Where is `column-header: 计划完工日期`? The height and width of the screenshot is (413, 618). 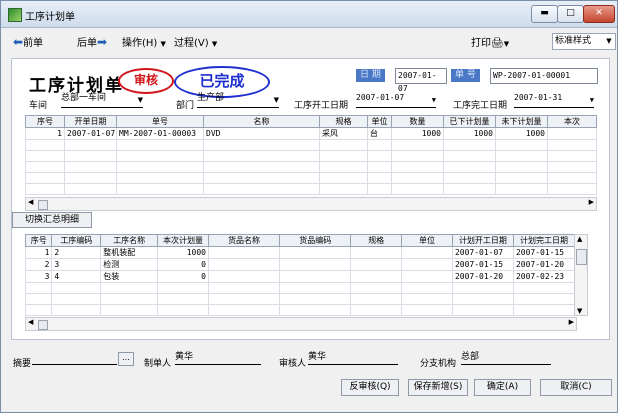 column-header: 计划完工日期 is located at coordinates (544, 240).